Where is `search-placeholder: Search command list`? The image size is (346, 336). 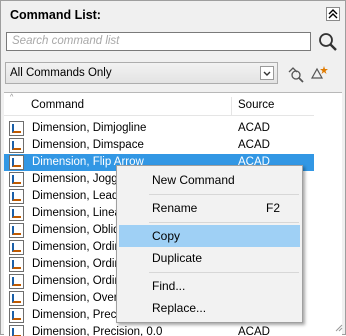
search-placeholder: Search command list is located at coordinates (66, 41).